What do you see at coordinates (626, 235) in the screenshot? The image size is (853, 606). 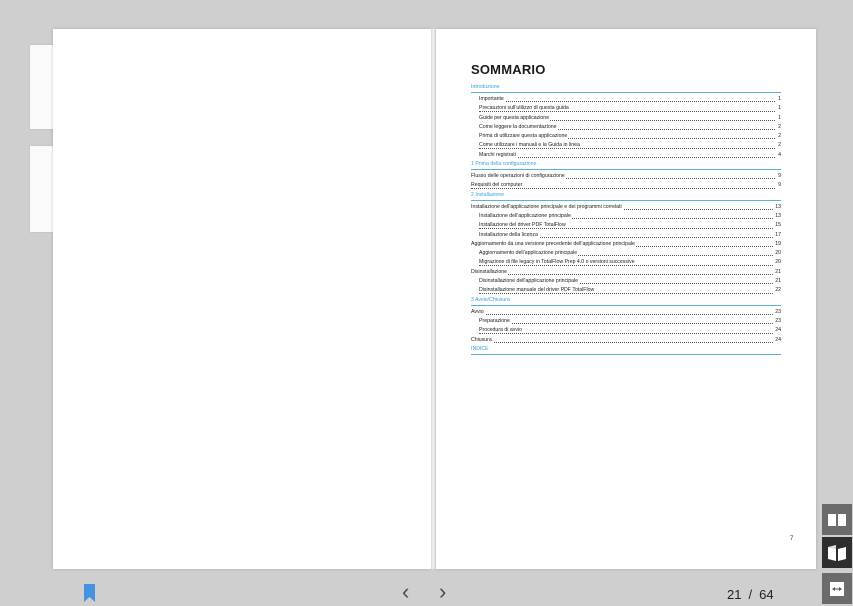 I see `toc-entry: Installazione della licenza 17` at bounding box center [626, 235].